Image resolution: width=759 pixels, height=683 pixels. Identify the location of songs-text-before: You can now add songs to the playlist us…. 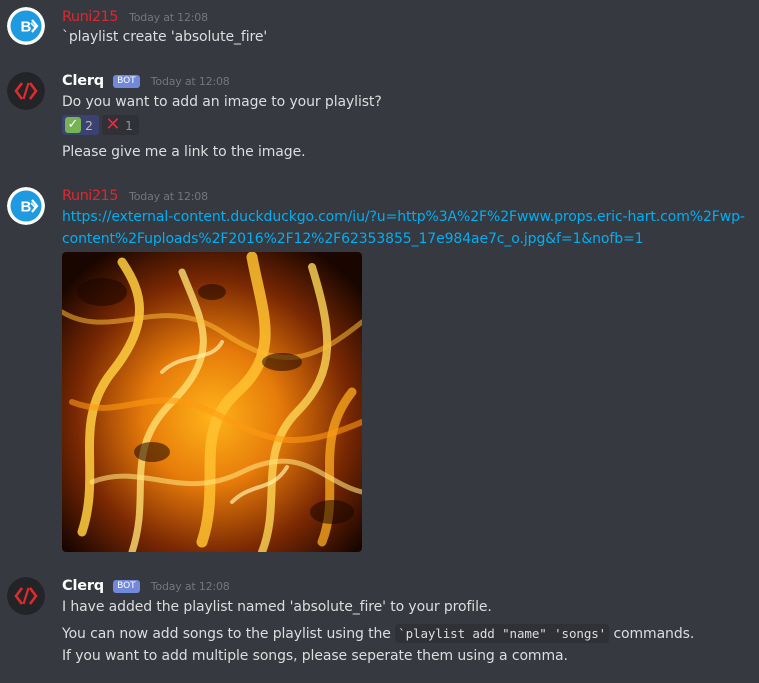
(229, 634).